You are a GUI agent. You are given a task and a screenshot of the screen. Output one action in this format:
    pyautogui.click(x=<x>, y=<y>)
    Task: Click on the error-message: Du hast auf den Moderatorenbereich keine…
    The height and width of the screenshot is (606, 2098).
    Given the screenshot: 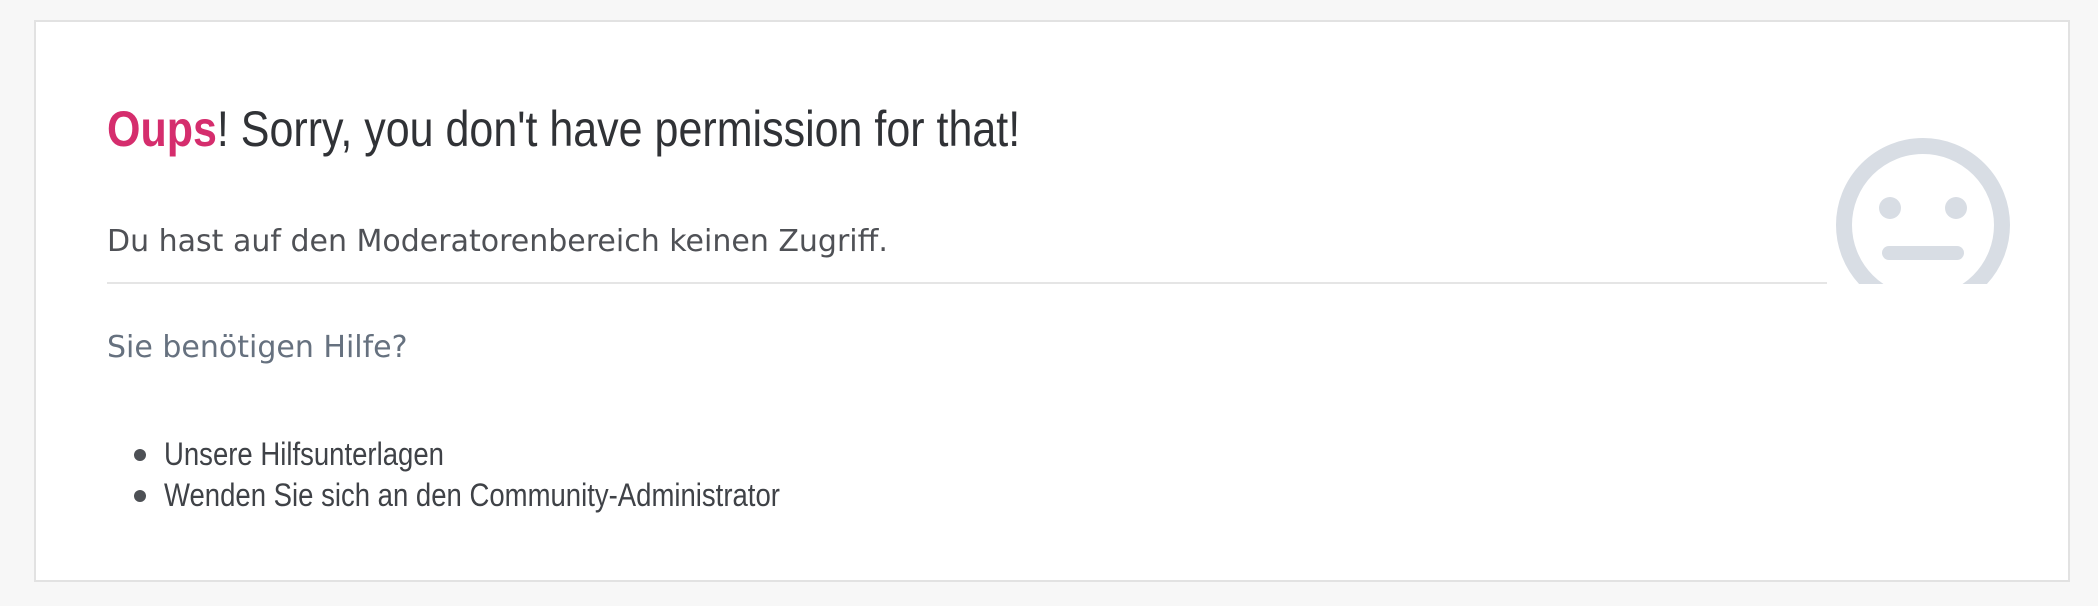 What is the action you would take?
    pyautogui.click(x=497, y=241)
    